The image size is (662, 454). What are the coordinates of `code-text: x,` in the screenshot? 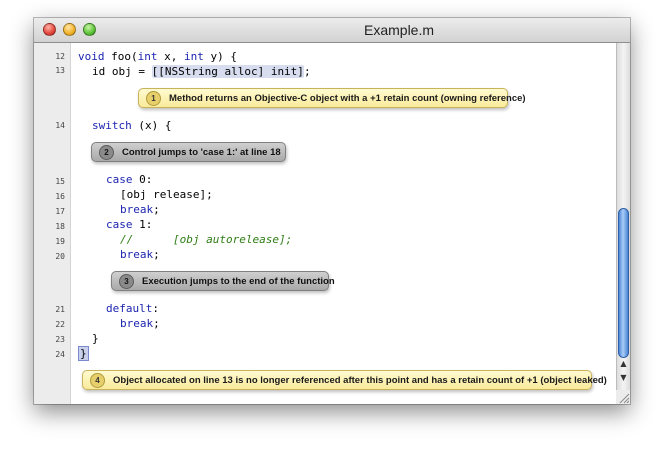 It's located at (170, 56).